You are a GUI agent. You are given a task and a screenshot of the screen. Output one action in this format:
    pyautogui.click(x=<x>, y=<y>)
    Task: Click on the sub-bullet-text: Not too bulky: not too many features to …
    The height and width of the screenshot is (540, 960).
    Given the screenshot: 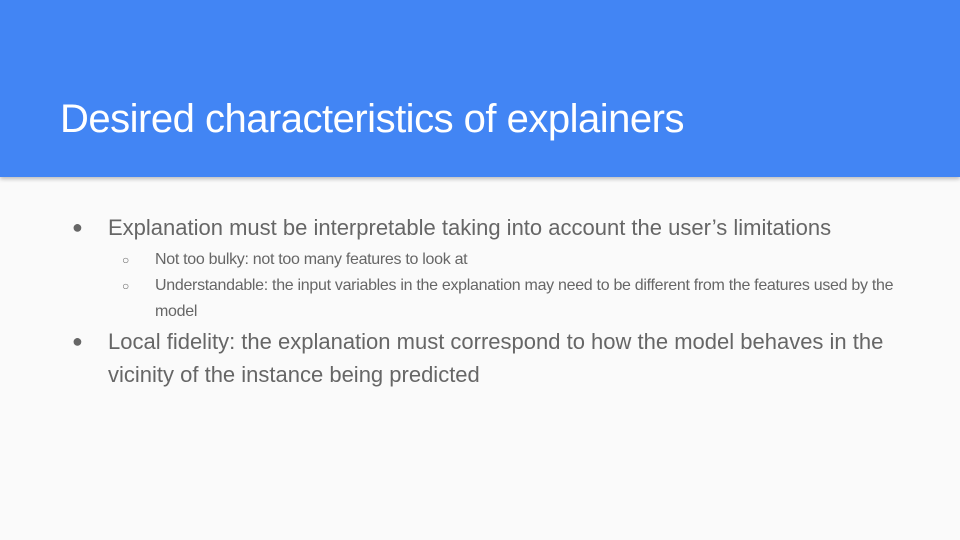 What is the action you would take?
    pyautogui.click(x=311, y=259)
    